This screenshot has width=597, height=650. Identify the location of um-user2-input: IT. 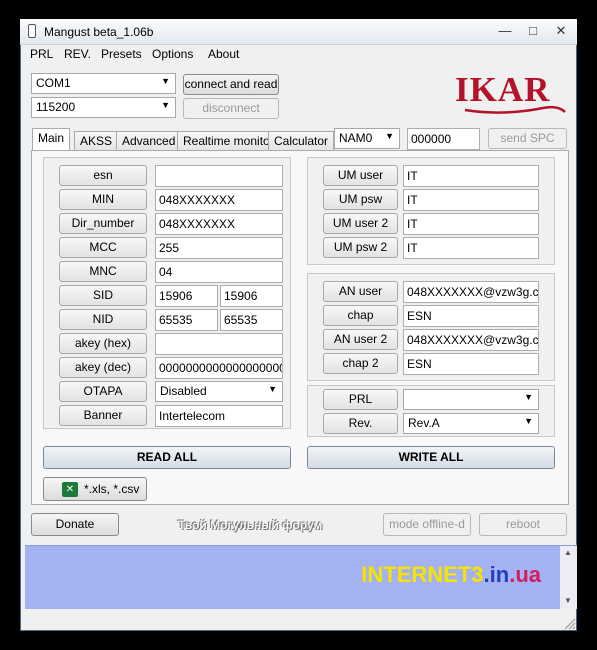
(471, 224).